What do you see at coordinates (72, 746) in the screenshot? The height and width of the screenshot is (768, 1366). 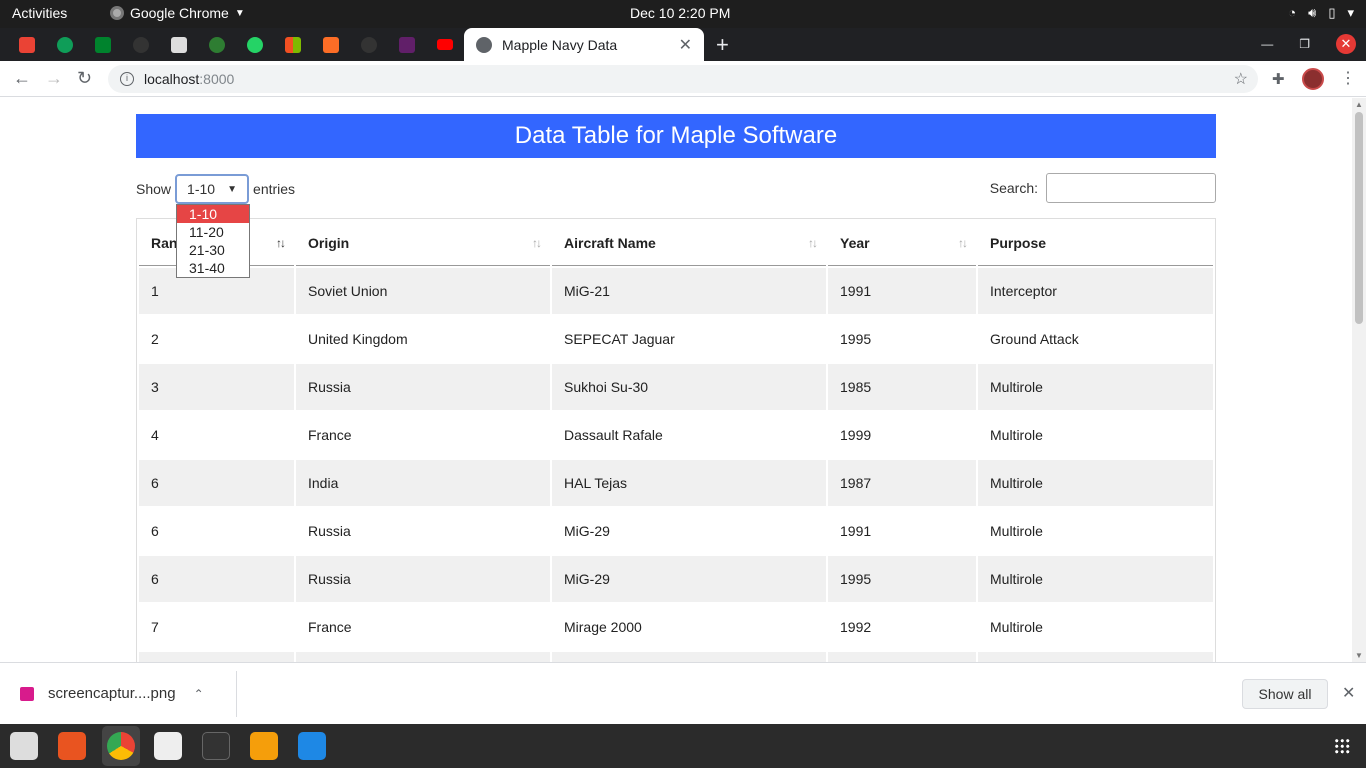 I see `software-center-icon` at bounding box center [72, 746].